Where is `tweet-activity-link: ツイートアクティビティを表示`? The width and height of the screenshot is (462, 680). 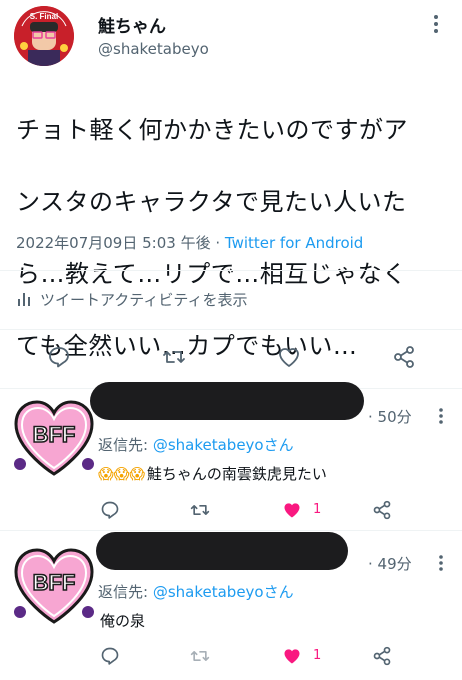 tweet-activity-link: ツイートアクティビティを表示 is located at coordinates (131, 299).